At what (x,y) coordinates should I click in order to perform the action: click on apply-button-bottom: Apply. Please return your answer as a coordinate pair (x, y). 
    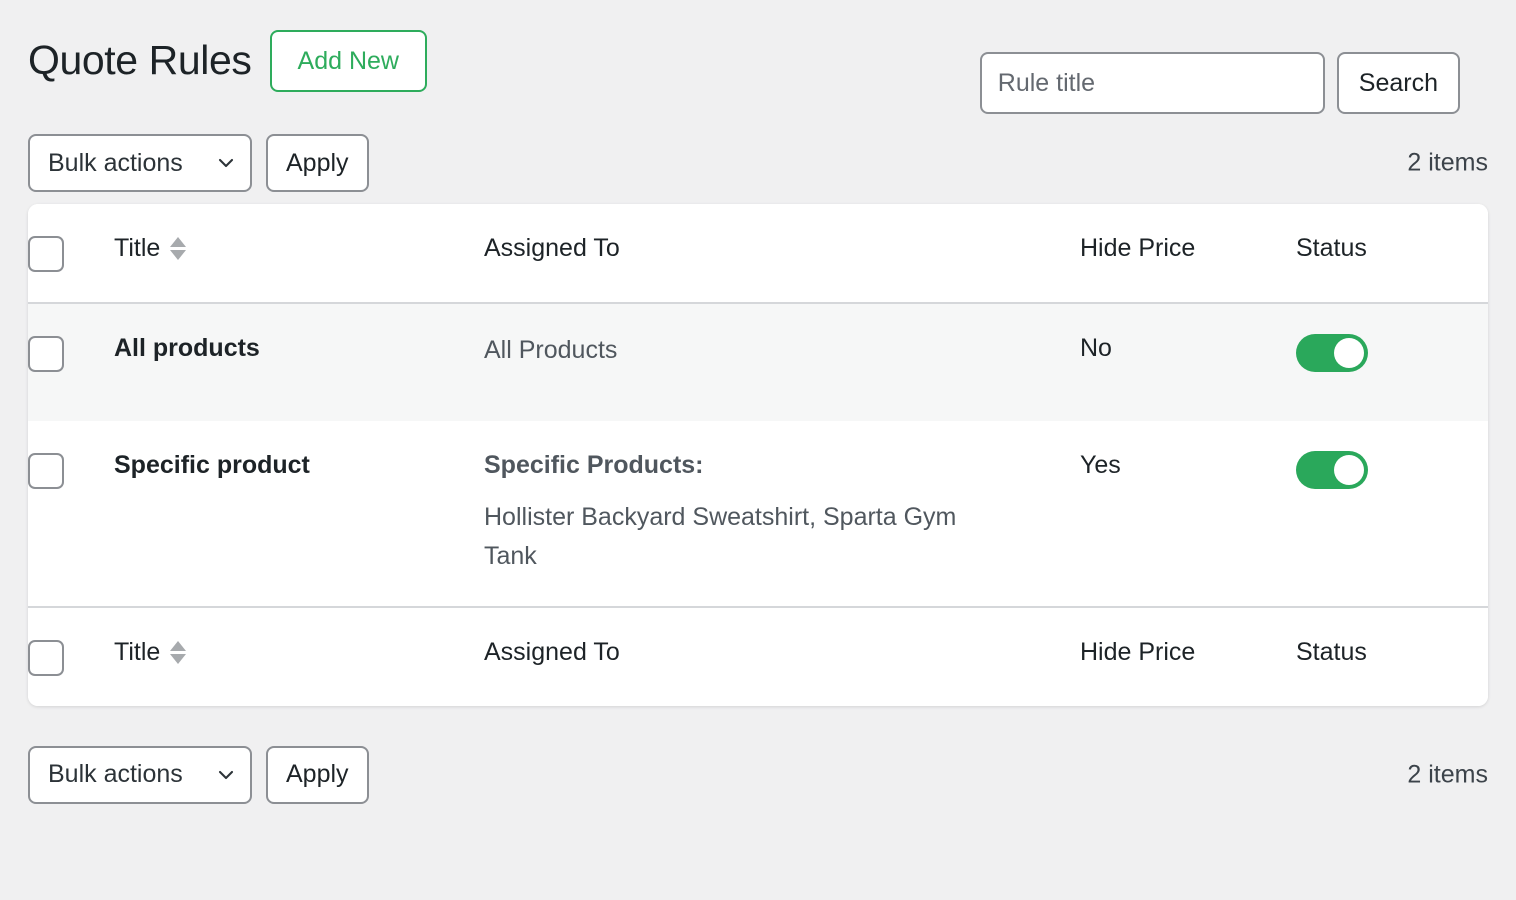
    Looking at the image, I should click on (317, 774).